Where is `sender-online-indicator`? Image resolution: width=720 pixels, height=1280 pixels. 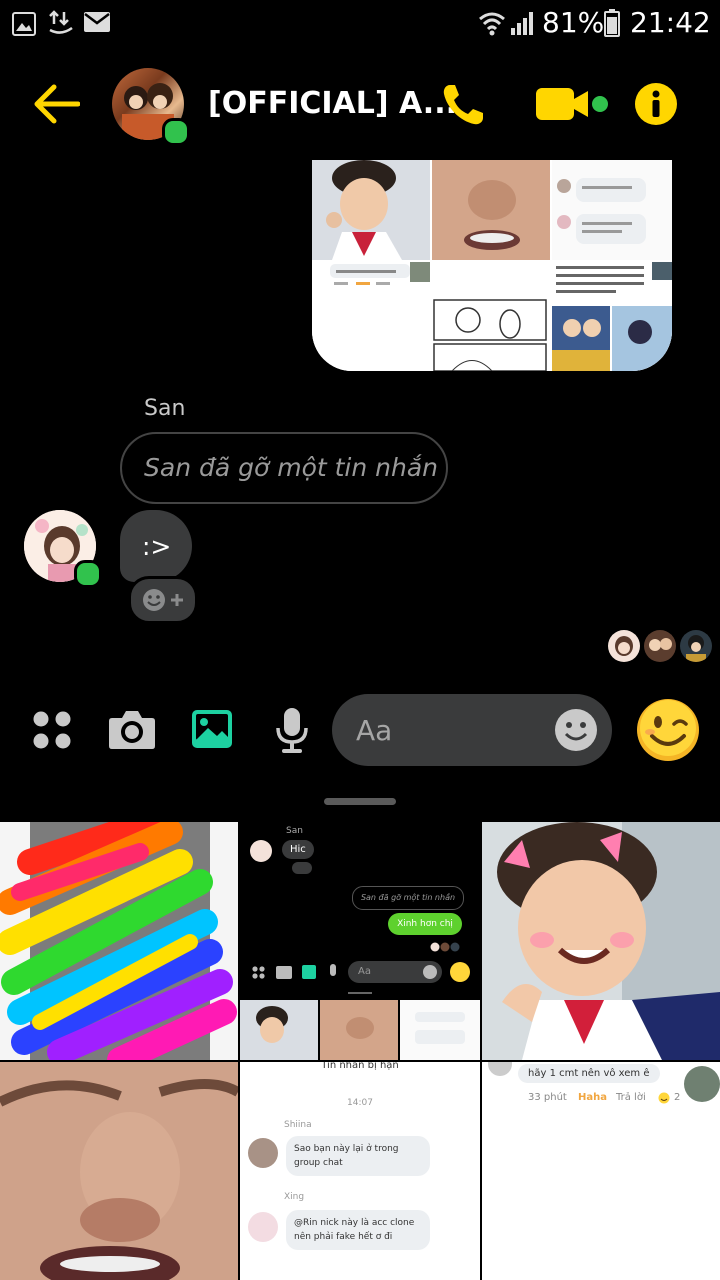 sender-online-indicator is located at coordinates (88, 574).